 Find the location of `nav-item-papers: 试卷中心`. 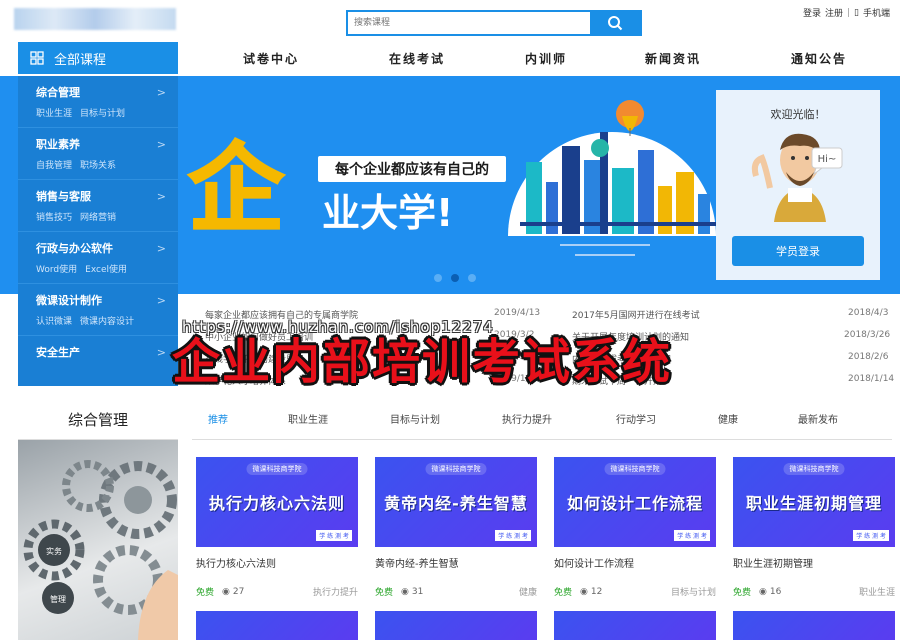

nav-item-papers: 试卷中心 is located at coordinates (271, 58).